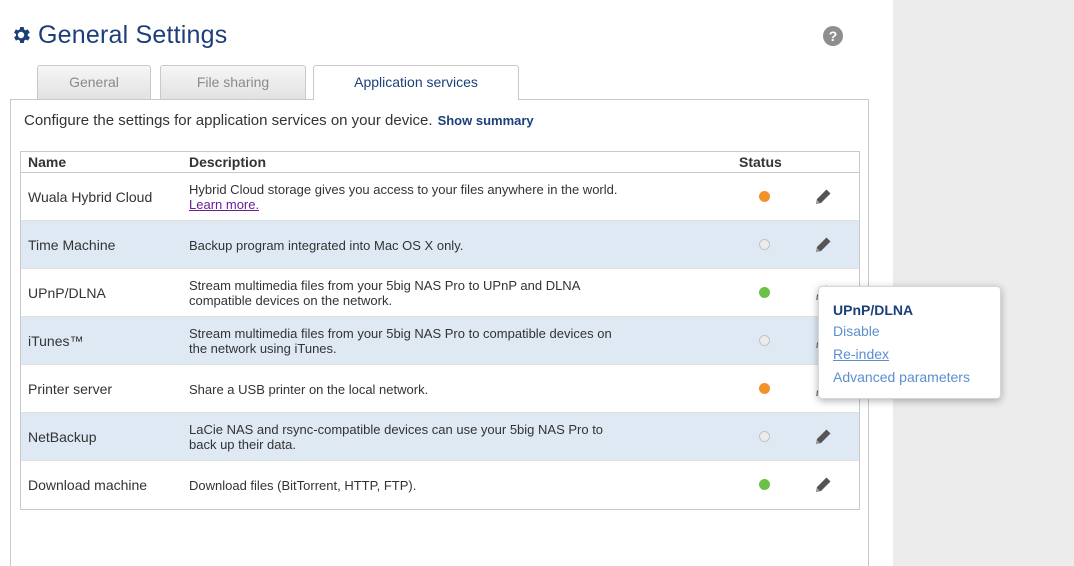  I want to click on question-circle-icon: ?, so click(833, 36).